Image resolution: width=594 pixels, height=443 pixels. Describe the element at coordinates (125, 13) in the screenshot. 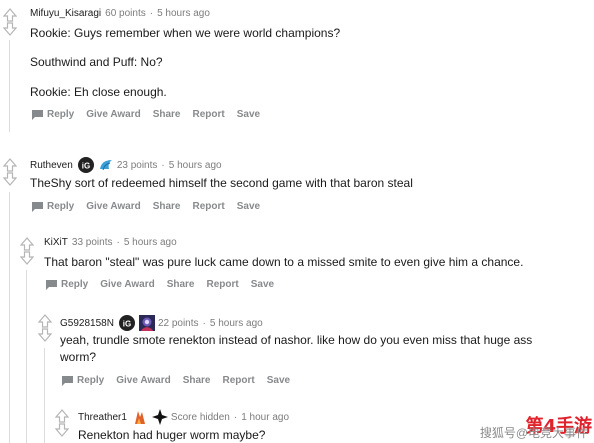

I see `points: 60 points` at that location.